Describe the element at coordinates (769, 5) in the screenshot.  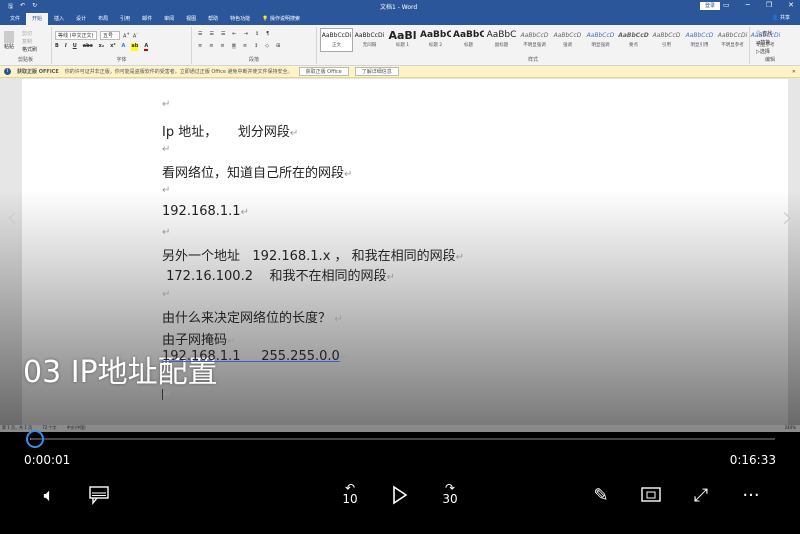
I see `restore-icon: ❐` at that location.